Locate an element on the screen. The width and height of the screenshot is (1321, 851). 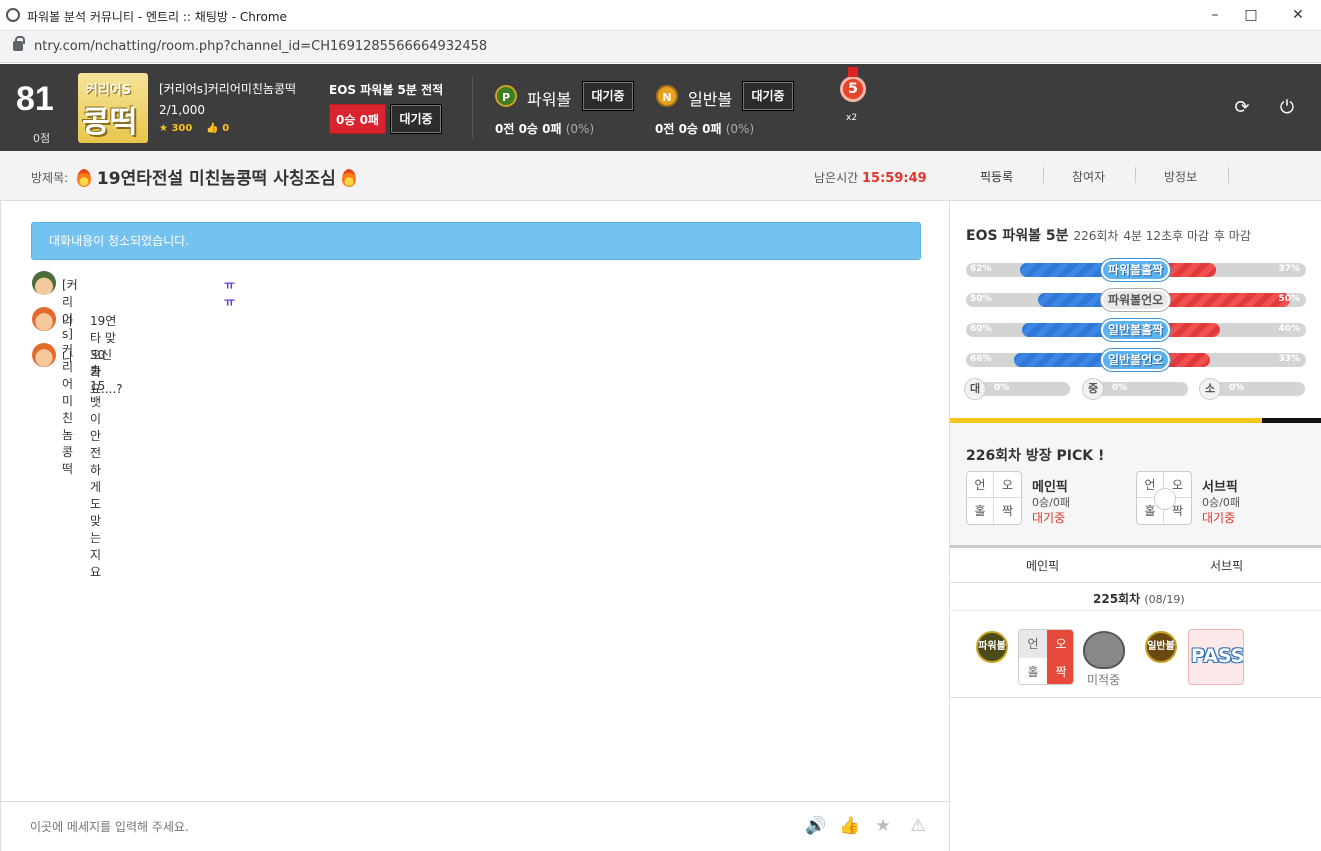
result-cell: 오 is located at coordinates (1060, 644).